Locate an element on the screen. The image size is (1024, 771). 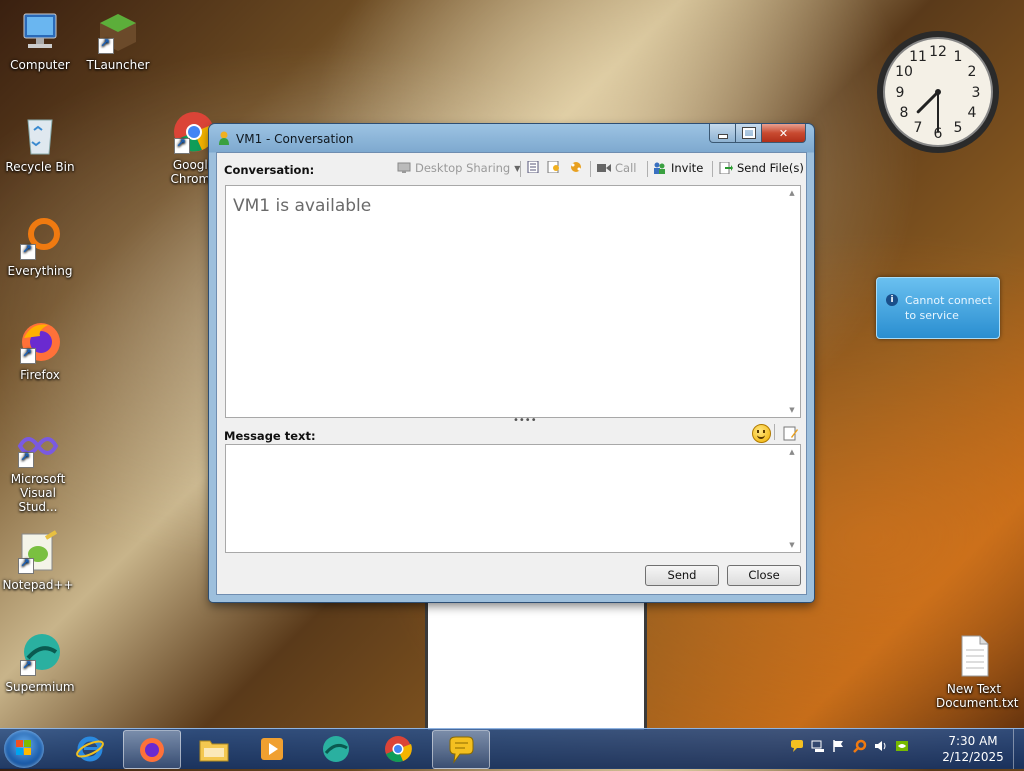
taskbar-supermium is located at coordinates (336, 748).